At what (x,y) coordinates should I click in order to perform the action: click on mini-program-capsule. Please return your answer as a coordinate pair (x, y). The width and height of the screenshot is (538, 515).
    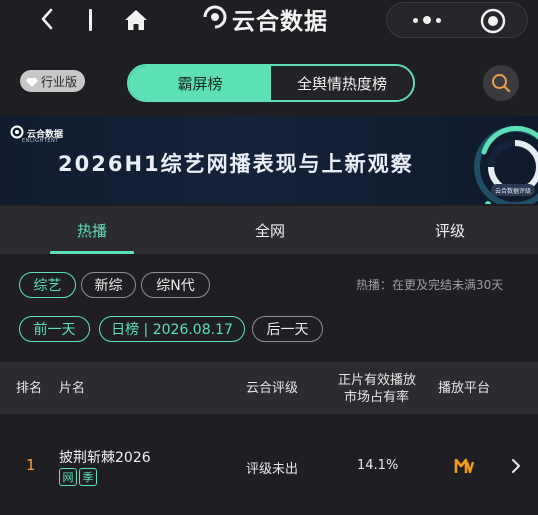
    Looking at the image, I should click on (457, 20).